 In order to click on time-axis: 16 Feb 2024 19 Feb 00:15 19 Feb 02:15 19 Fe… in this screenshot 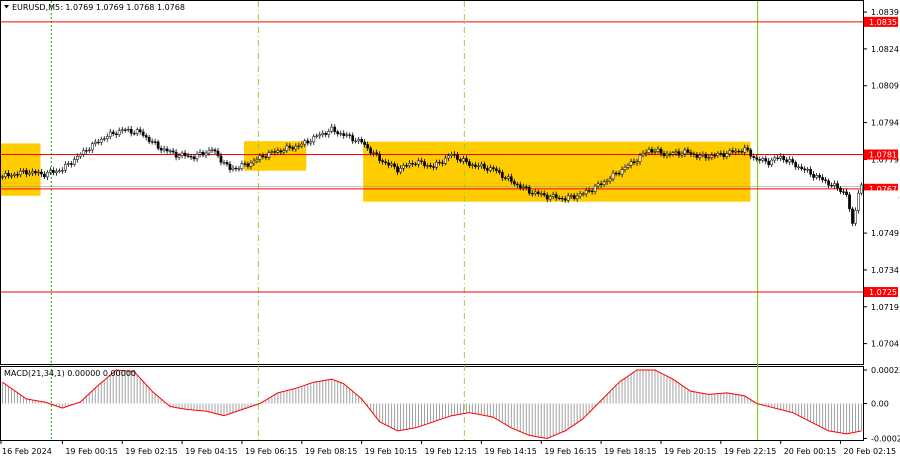, I will do `click(448, 448)`.